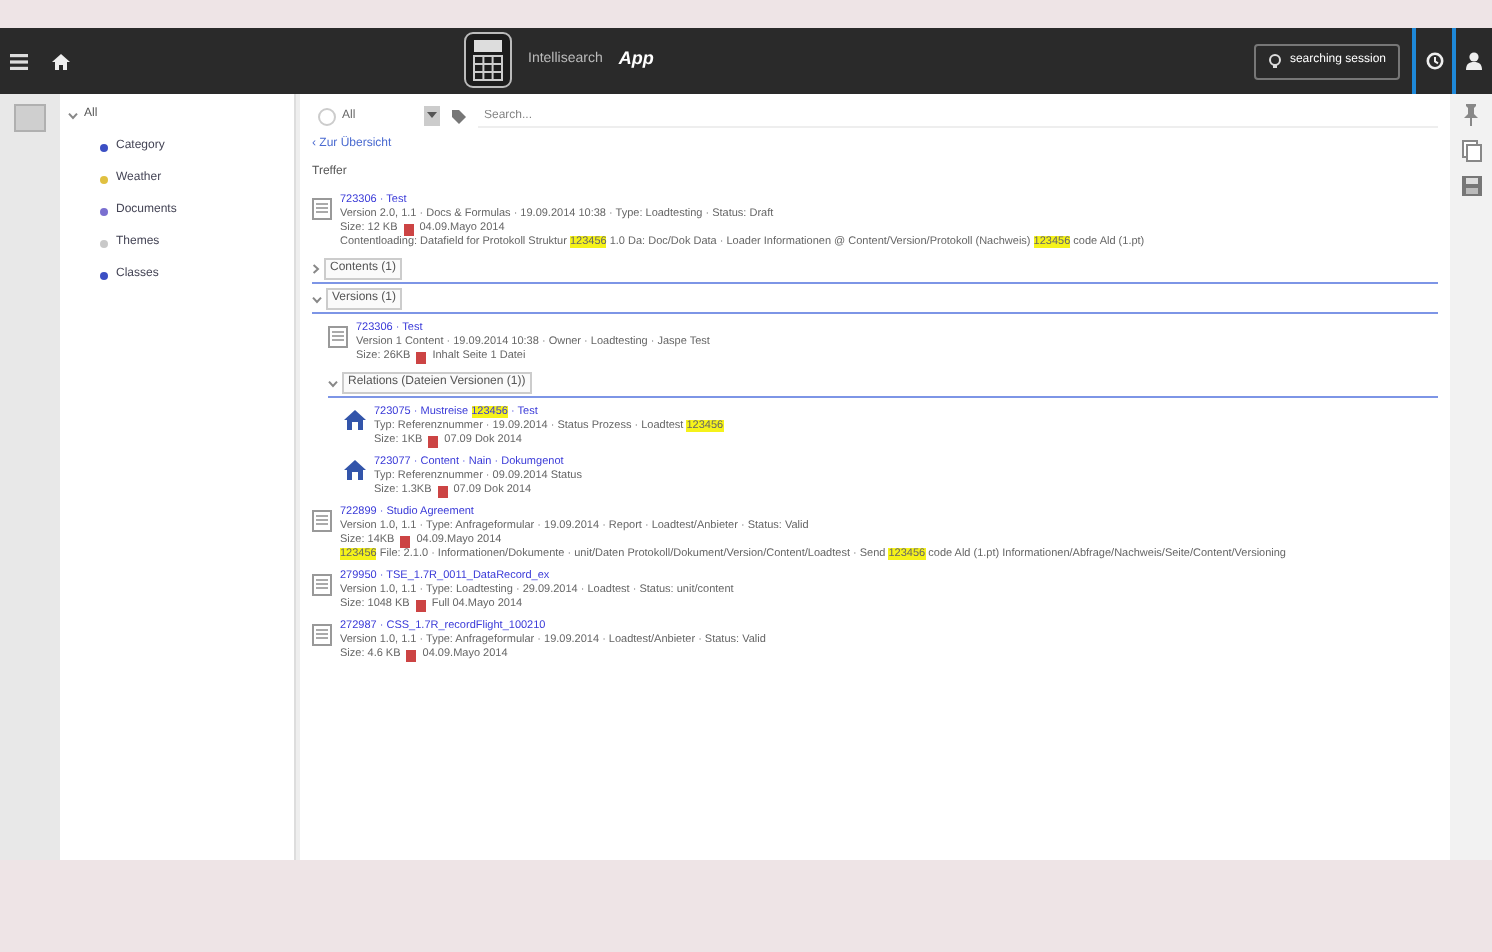 This screenshot has width=1492, height=952. Describe the element at coordinates (1274, 61) in the screenshot. I see `bulb-icon` at that location.